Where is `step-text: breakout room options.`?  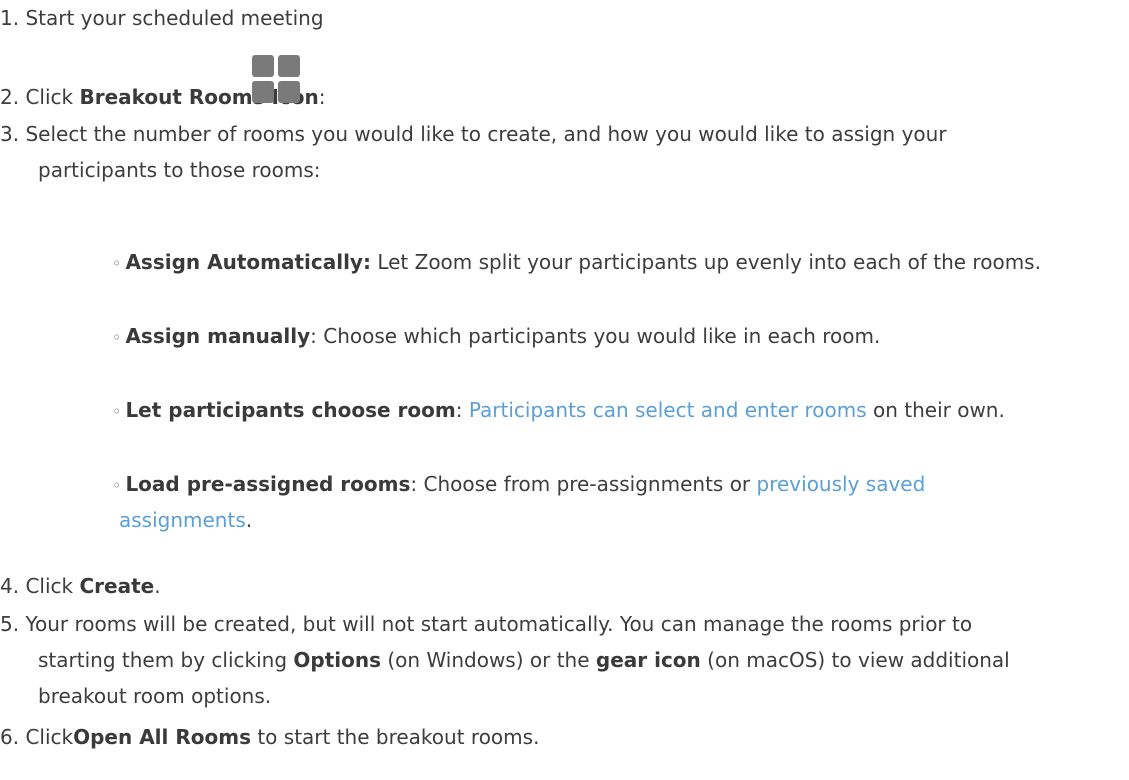
step-text: breakout room options. is located at coordinates (155, 696).